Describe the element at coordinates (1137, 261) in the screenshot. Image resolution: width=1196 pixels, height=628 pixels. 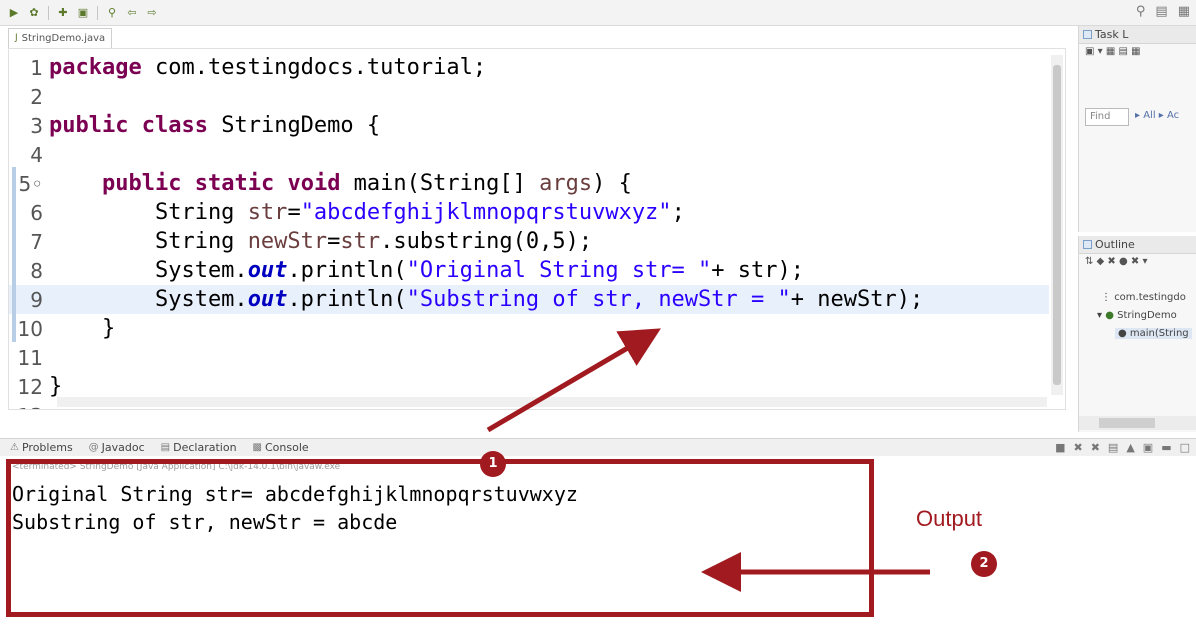
I see `outline-toolbar: ⇅ ◆ ✖ ● ✖ ▾` at that location.